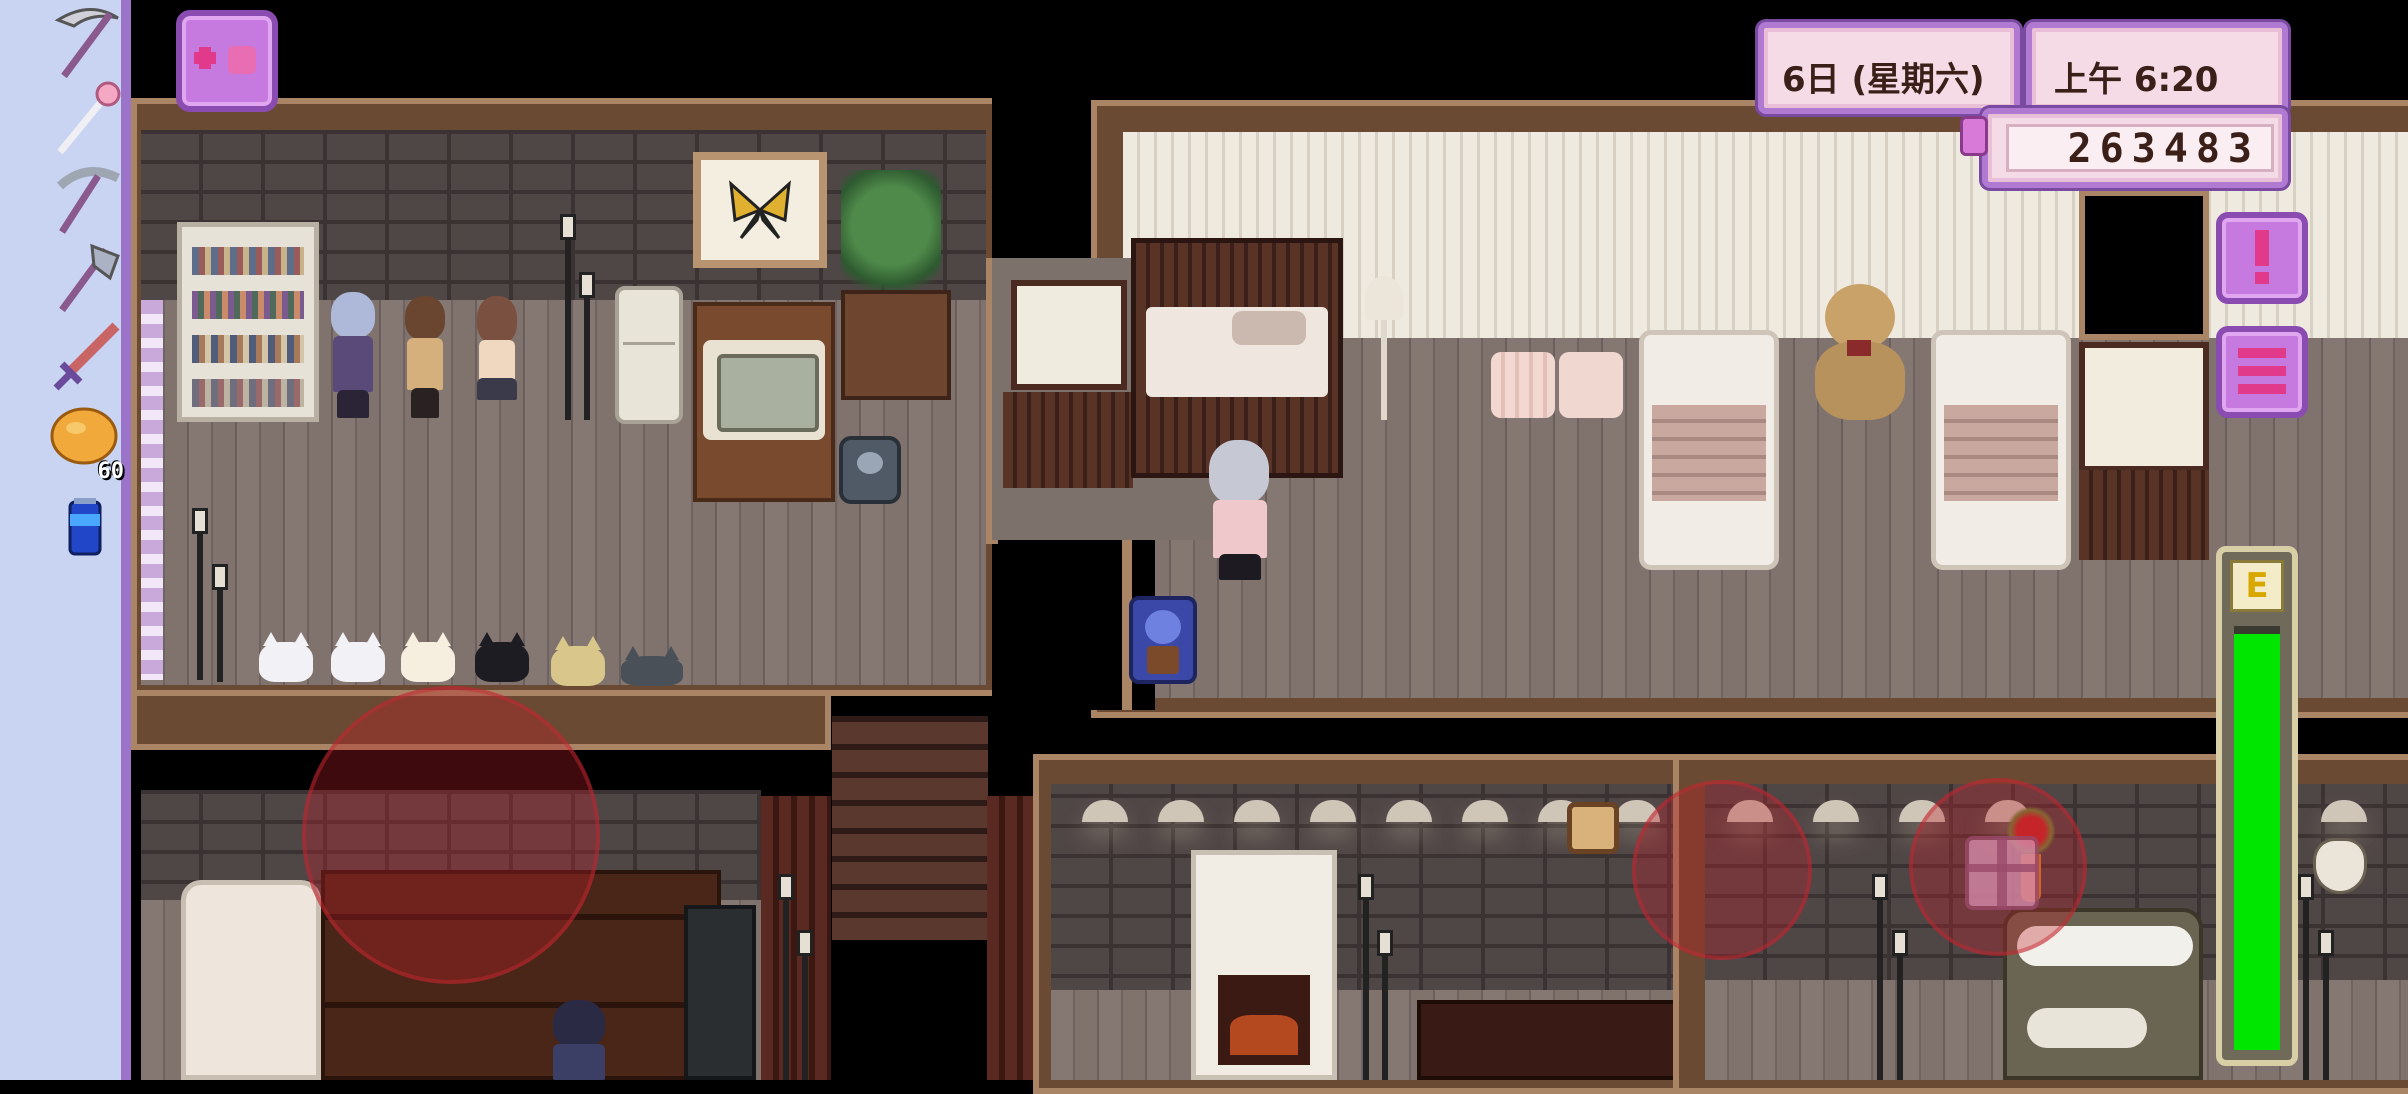 This screenshot has height=1094, width=2408. What do you see at coordinates (2257, 842) in the screenshot?
I see `energy-fill` at bounding box center [2257, 842].